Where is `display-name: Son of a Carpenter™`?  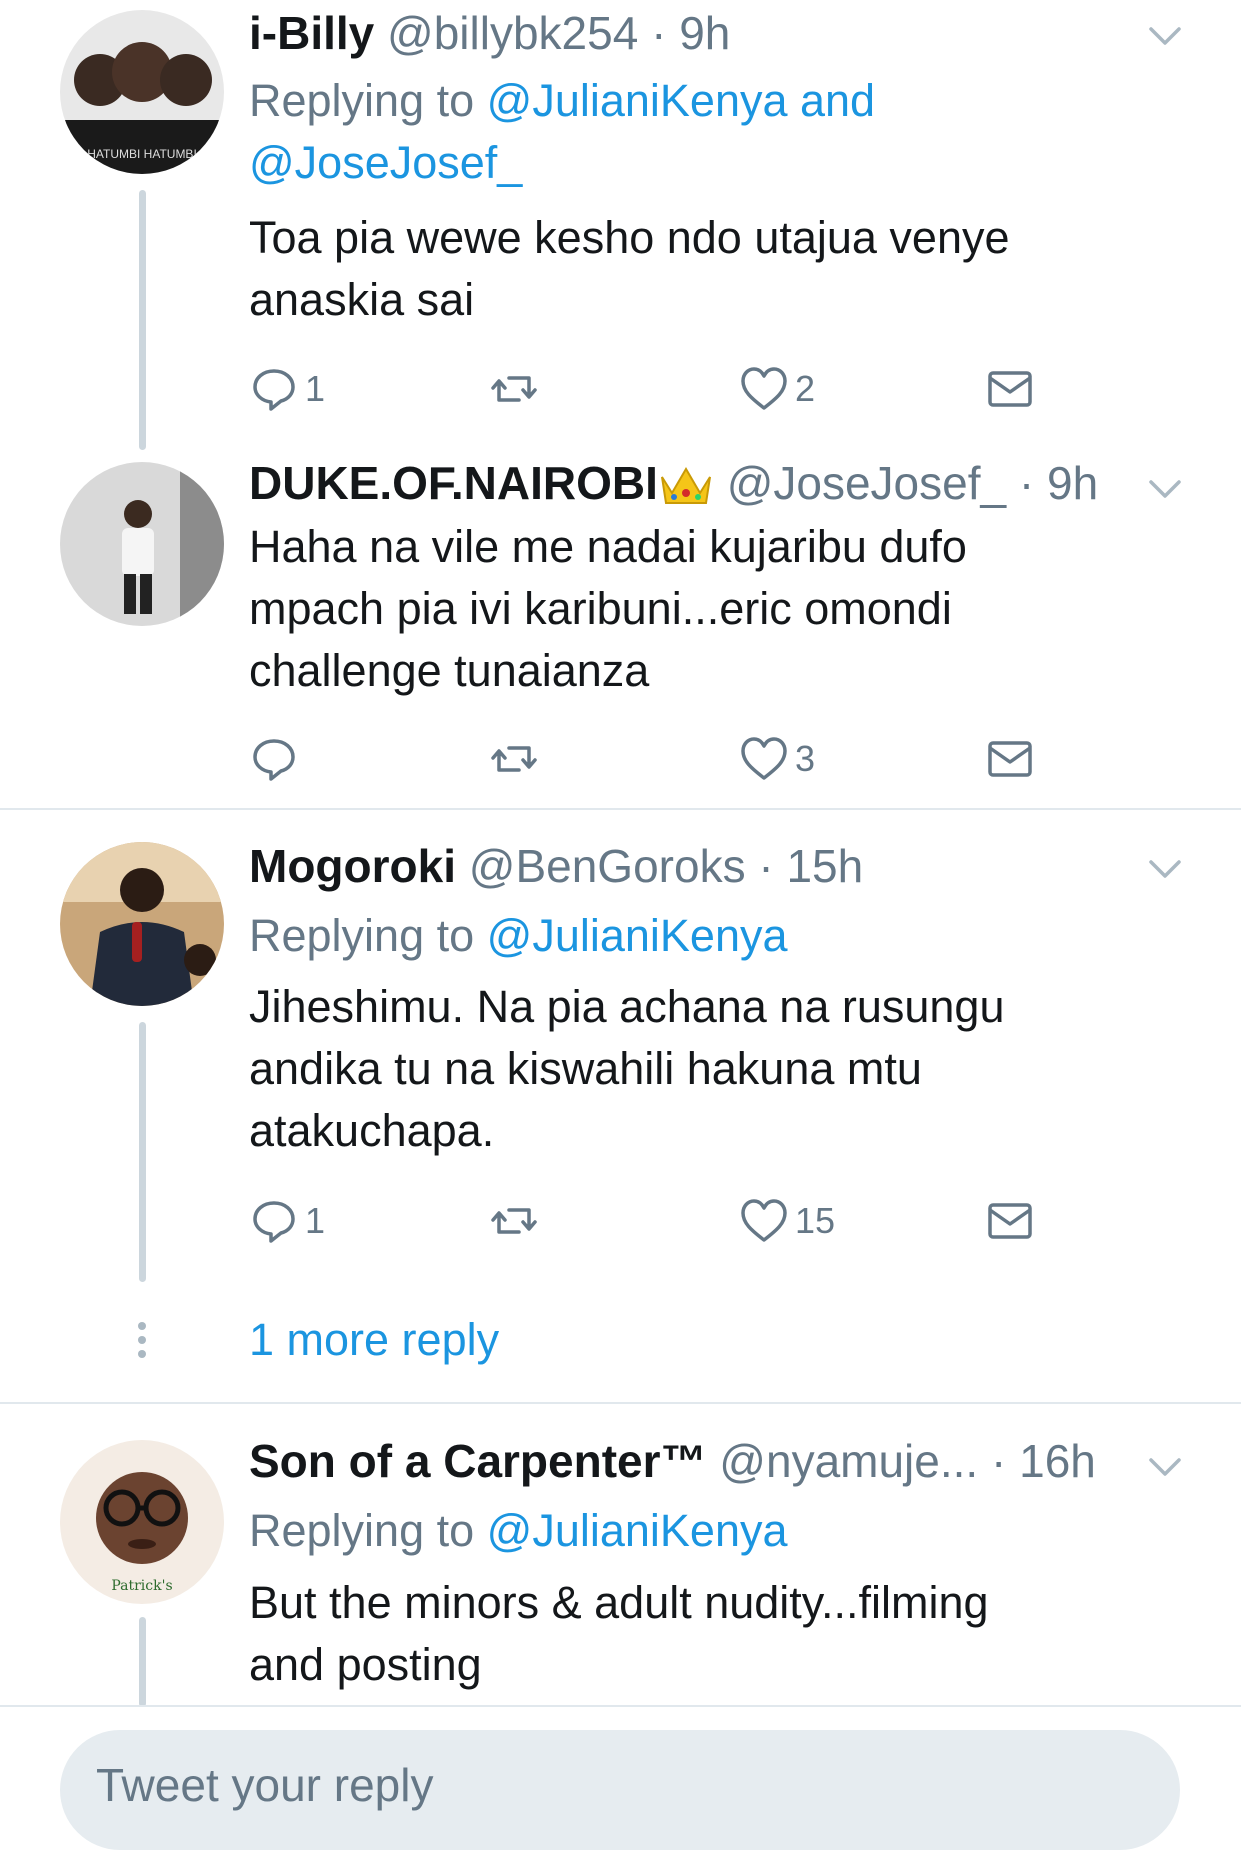 display-name: Son of a Carpenter™ is located at coordinates (478, 1461).